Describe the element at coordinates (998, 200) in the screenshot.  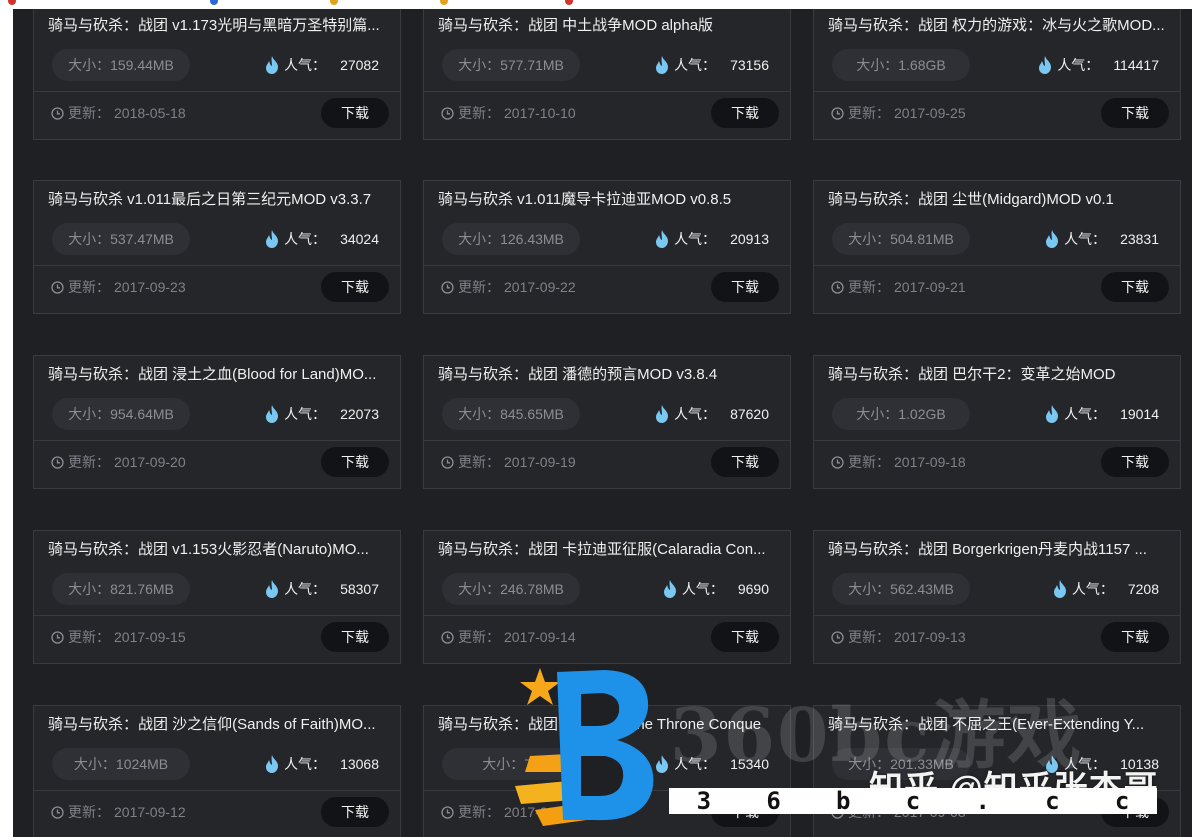
I see `game-title-link: 骑马与砍杀：战团 尘世(Midgard)MOD v0.1` at that location.